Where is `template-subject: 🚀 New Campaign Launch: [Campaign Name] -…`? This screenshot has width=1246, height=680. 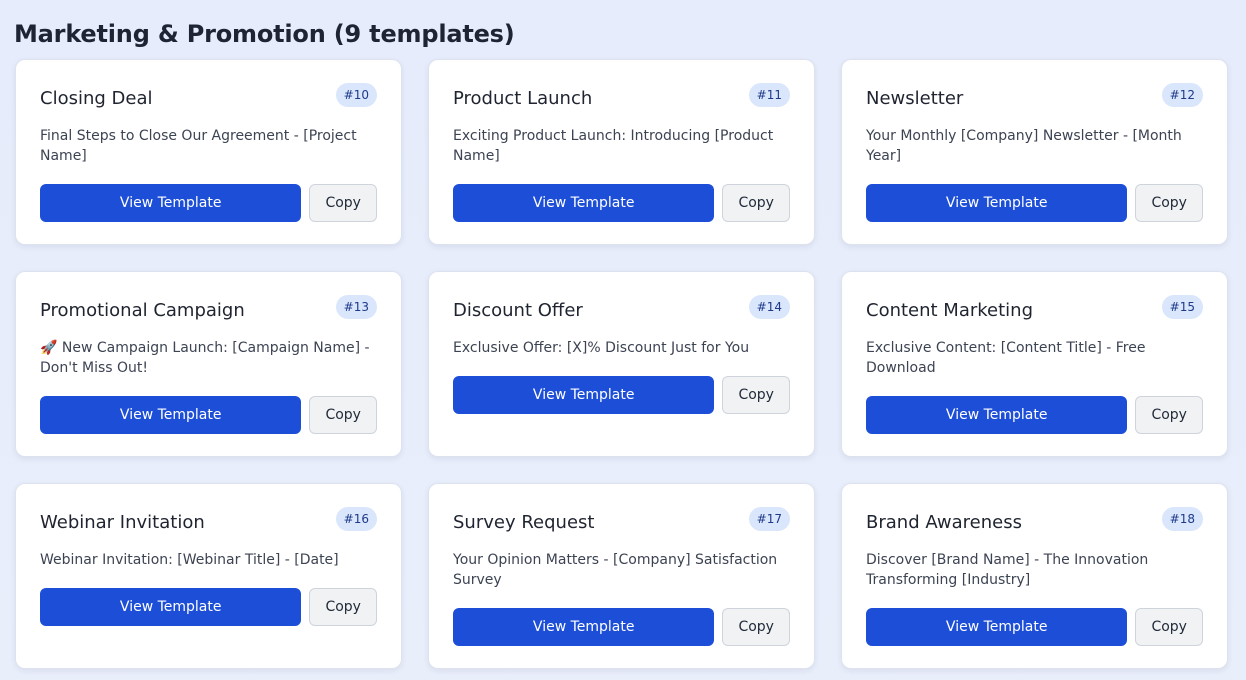
template-subject: 🚀 New Campaign Launch: [Campaign Name] -… is located at coordinates (205, 358).